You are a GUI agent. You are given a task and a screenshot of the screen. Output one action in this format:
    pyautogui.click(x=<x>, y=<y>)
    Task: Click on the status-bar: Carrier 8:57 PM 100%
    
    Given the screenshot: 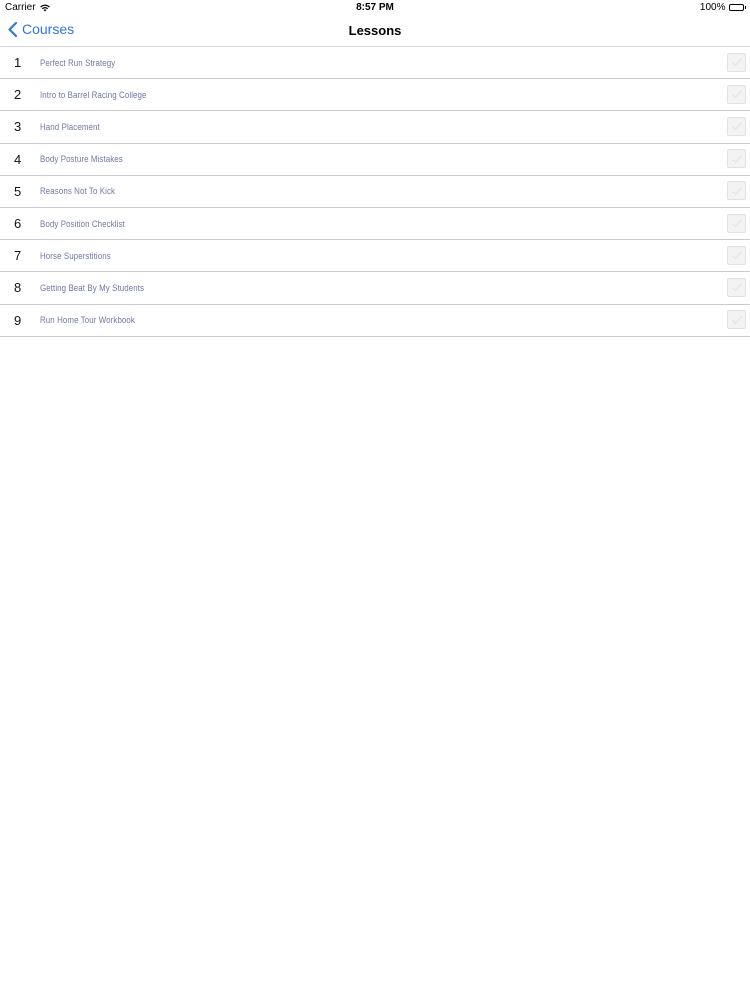 What is the action you would take?
    pyautogui.click(x=375, y=7)
    